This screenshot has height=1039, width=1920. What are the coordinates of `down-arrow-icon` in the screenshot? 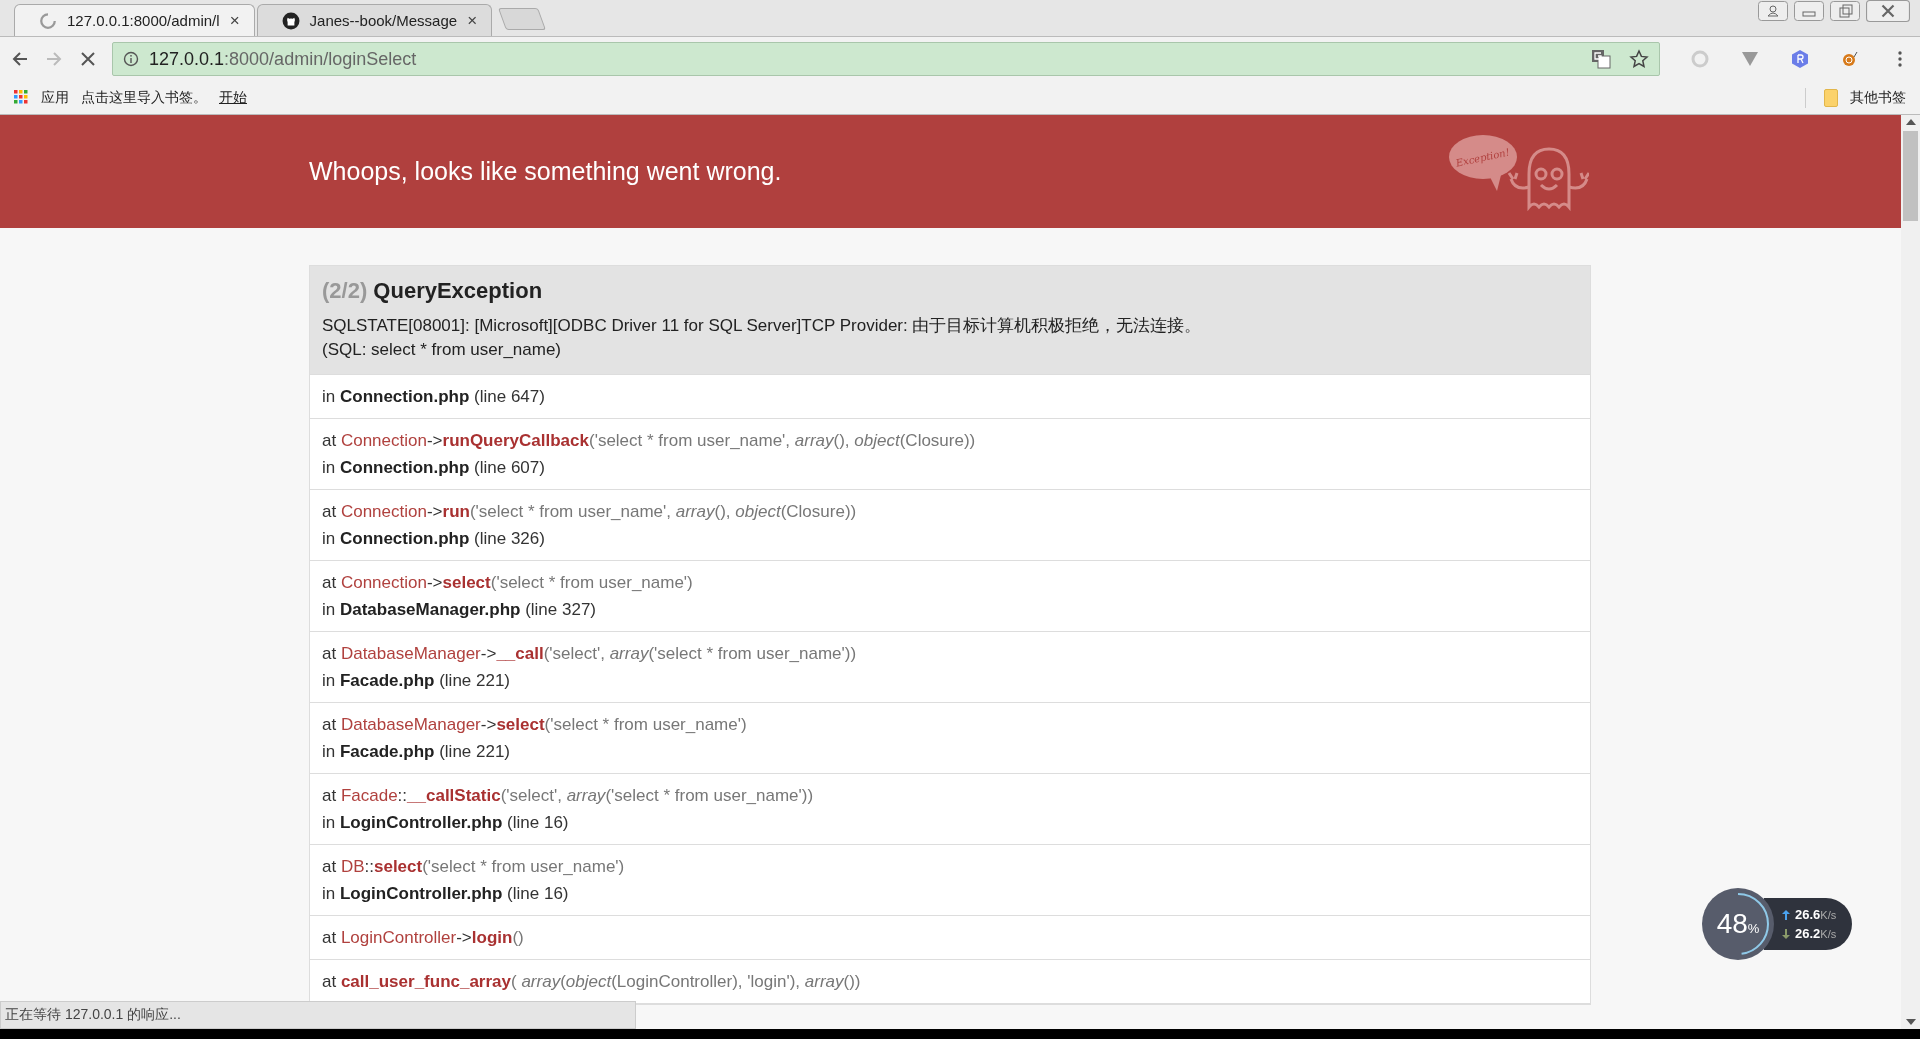 It's located at (1786, 933).